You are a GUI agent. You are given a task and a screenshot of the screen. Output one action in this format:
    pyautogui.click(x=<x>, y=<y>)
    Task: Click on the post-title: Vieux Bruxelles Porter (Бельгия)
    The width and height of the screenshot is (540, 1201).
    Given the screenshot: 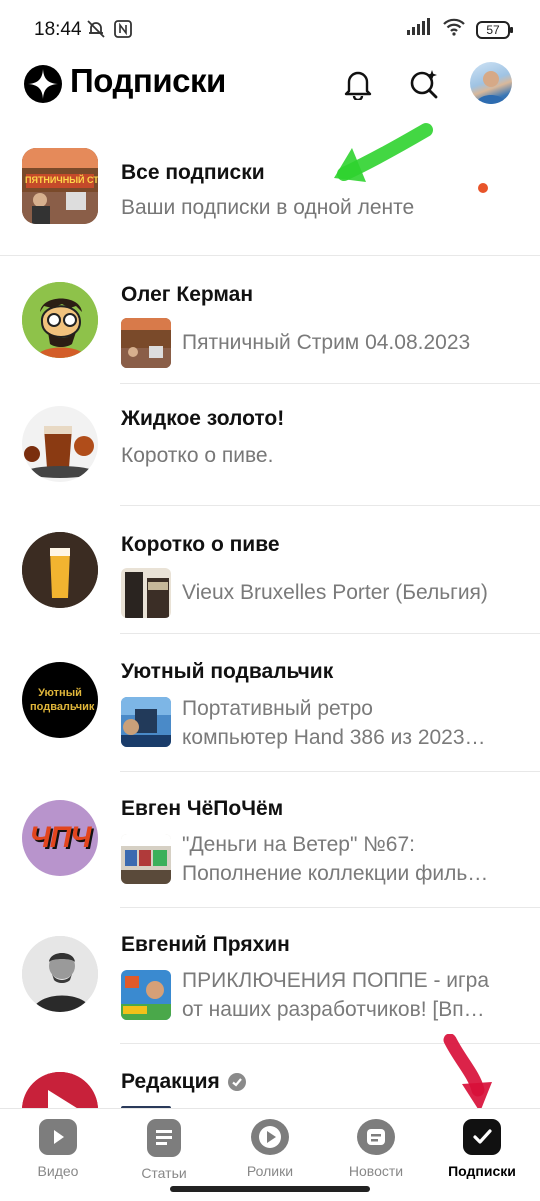 What is the action you would take?
    pyautogui.click(x=347, y=592)
    